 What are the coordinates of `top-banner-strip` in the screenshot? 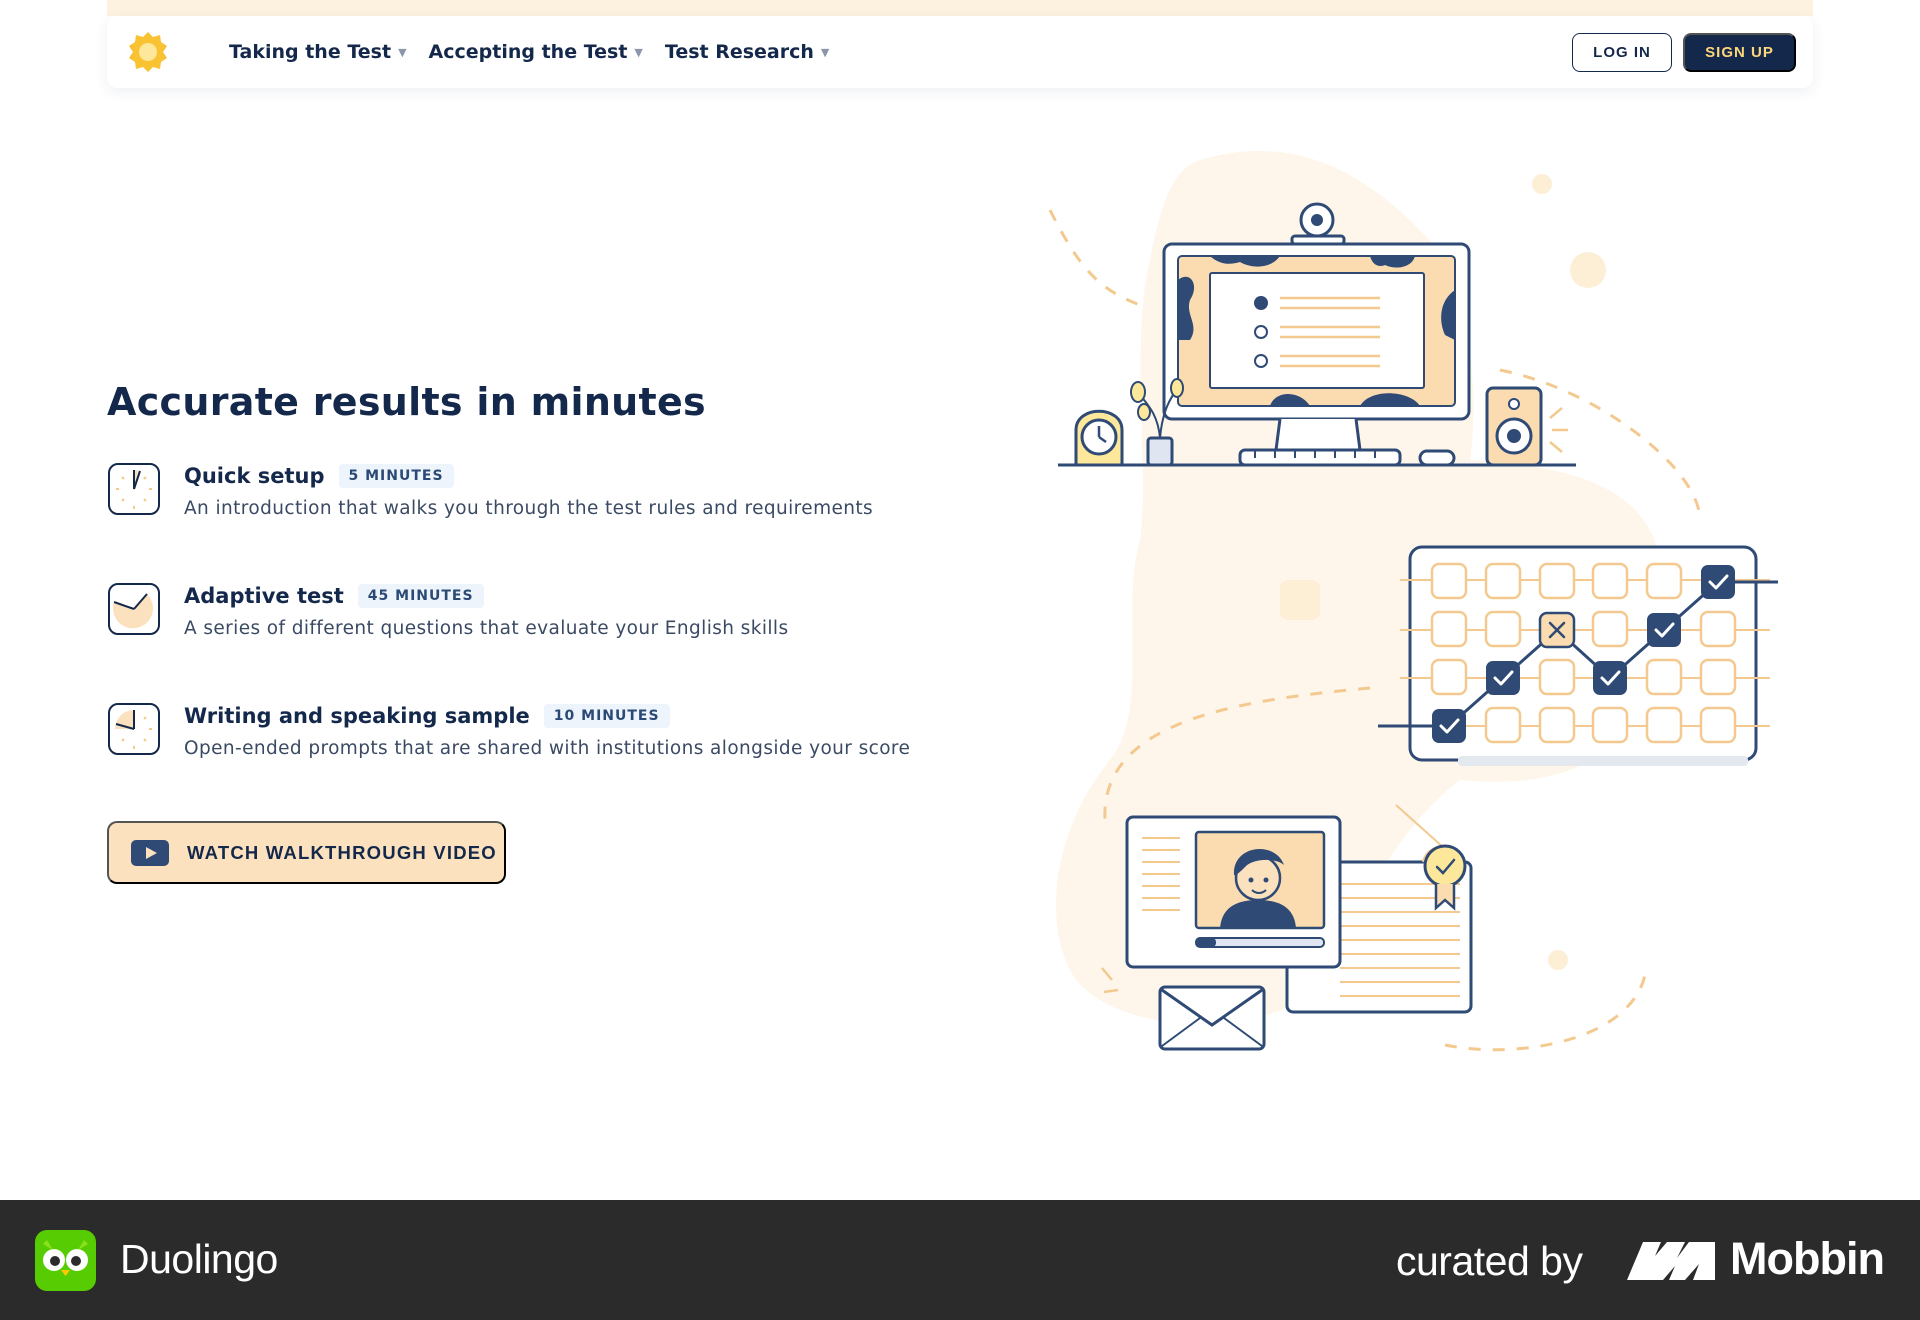 It's located at (960, 8).